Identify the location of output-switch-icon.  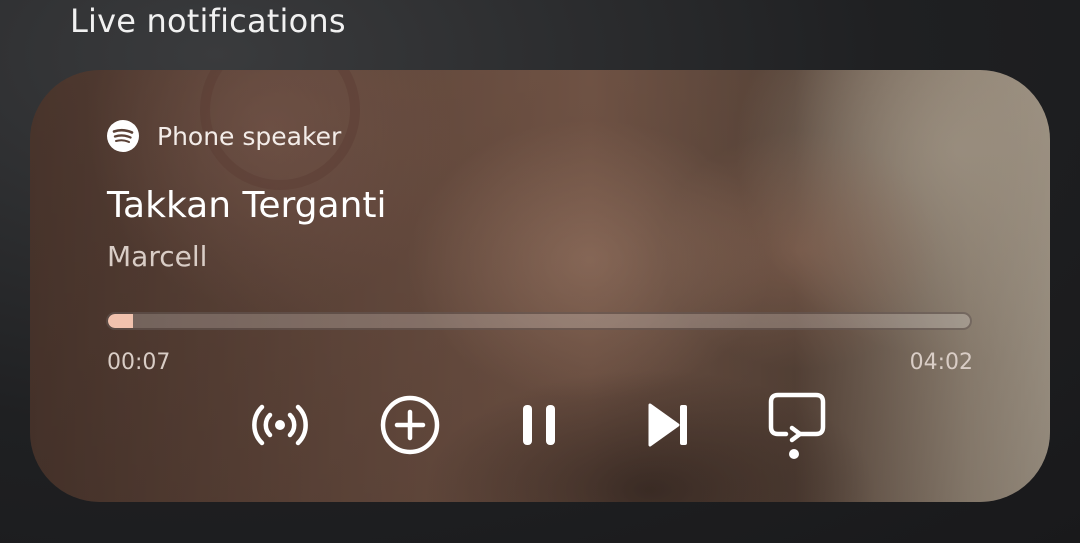
(797, 425).